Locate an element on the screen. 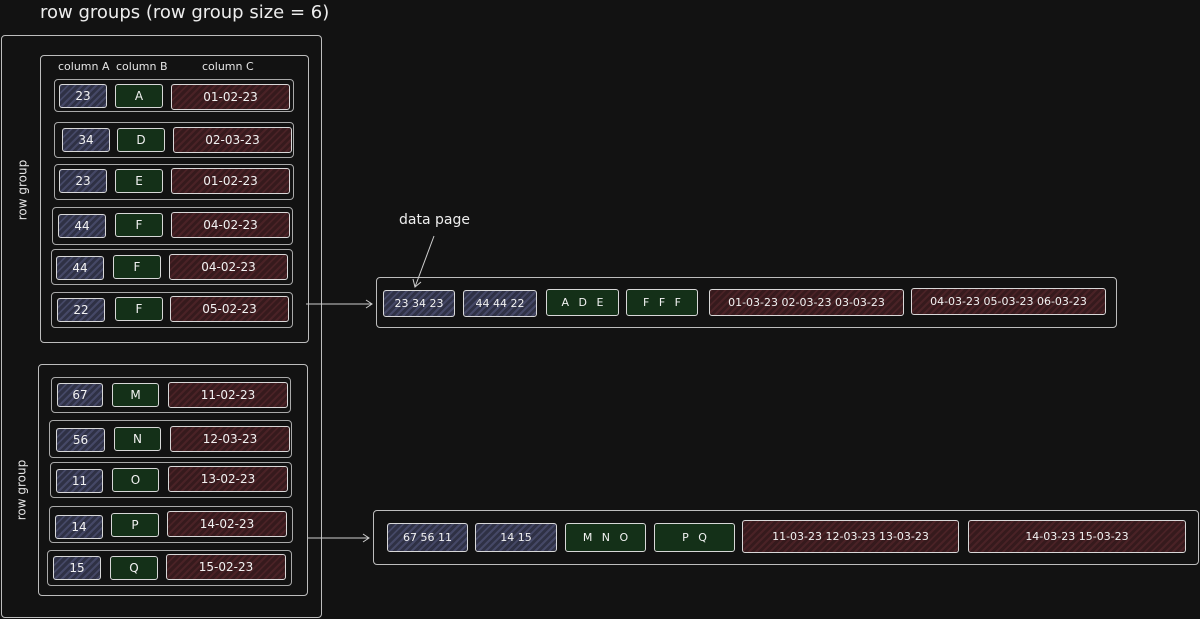 This screenshot has width=1200, height=619. arrow-data-page is located at coordinates (424, 261).